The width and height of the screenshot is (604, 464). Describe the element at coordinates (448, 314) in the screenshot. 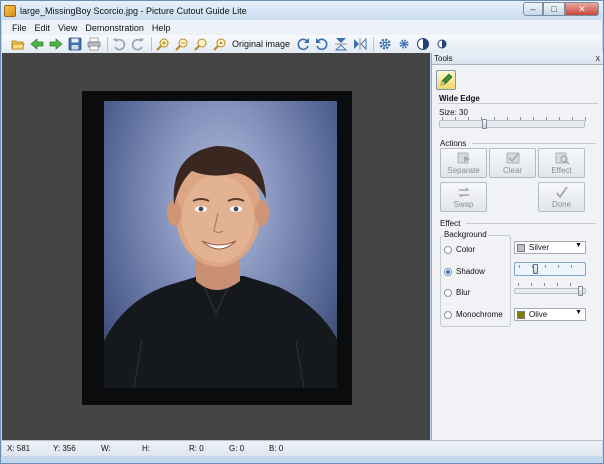

I see `radio-monochrome-indicator` at that location.